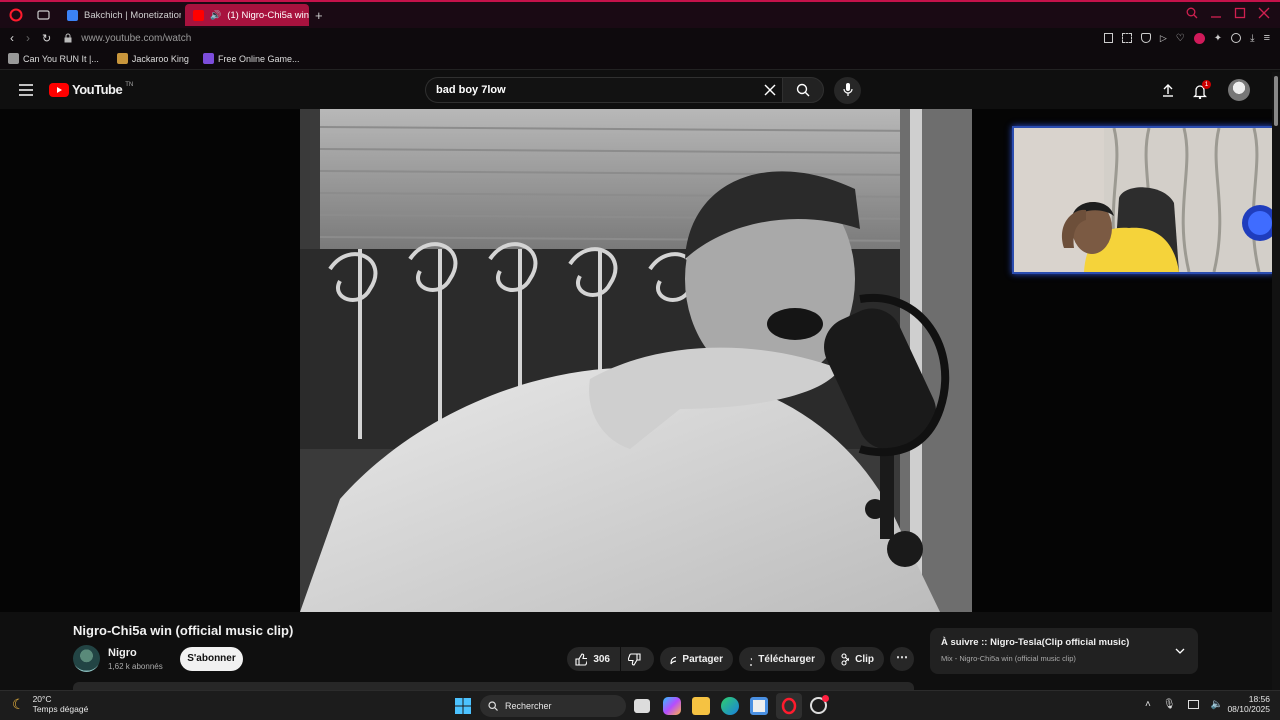 This screenshot has width=1280, height=720. Describe the element at coordinates (268, 15) in the screenshot. I see `tab-label: (1) Nigro-Chi5a win (o` at that location.